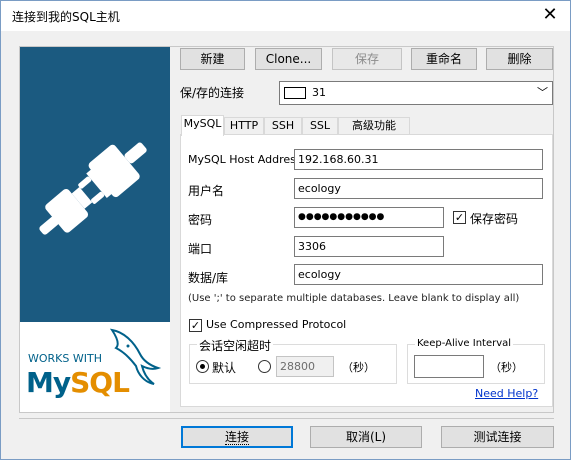 This screenshot has height=460, width=571. I want to click on test-connection-button: 测试连接, so click(497, 437).